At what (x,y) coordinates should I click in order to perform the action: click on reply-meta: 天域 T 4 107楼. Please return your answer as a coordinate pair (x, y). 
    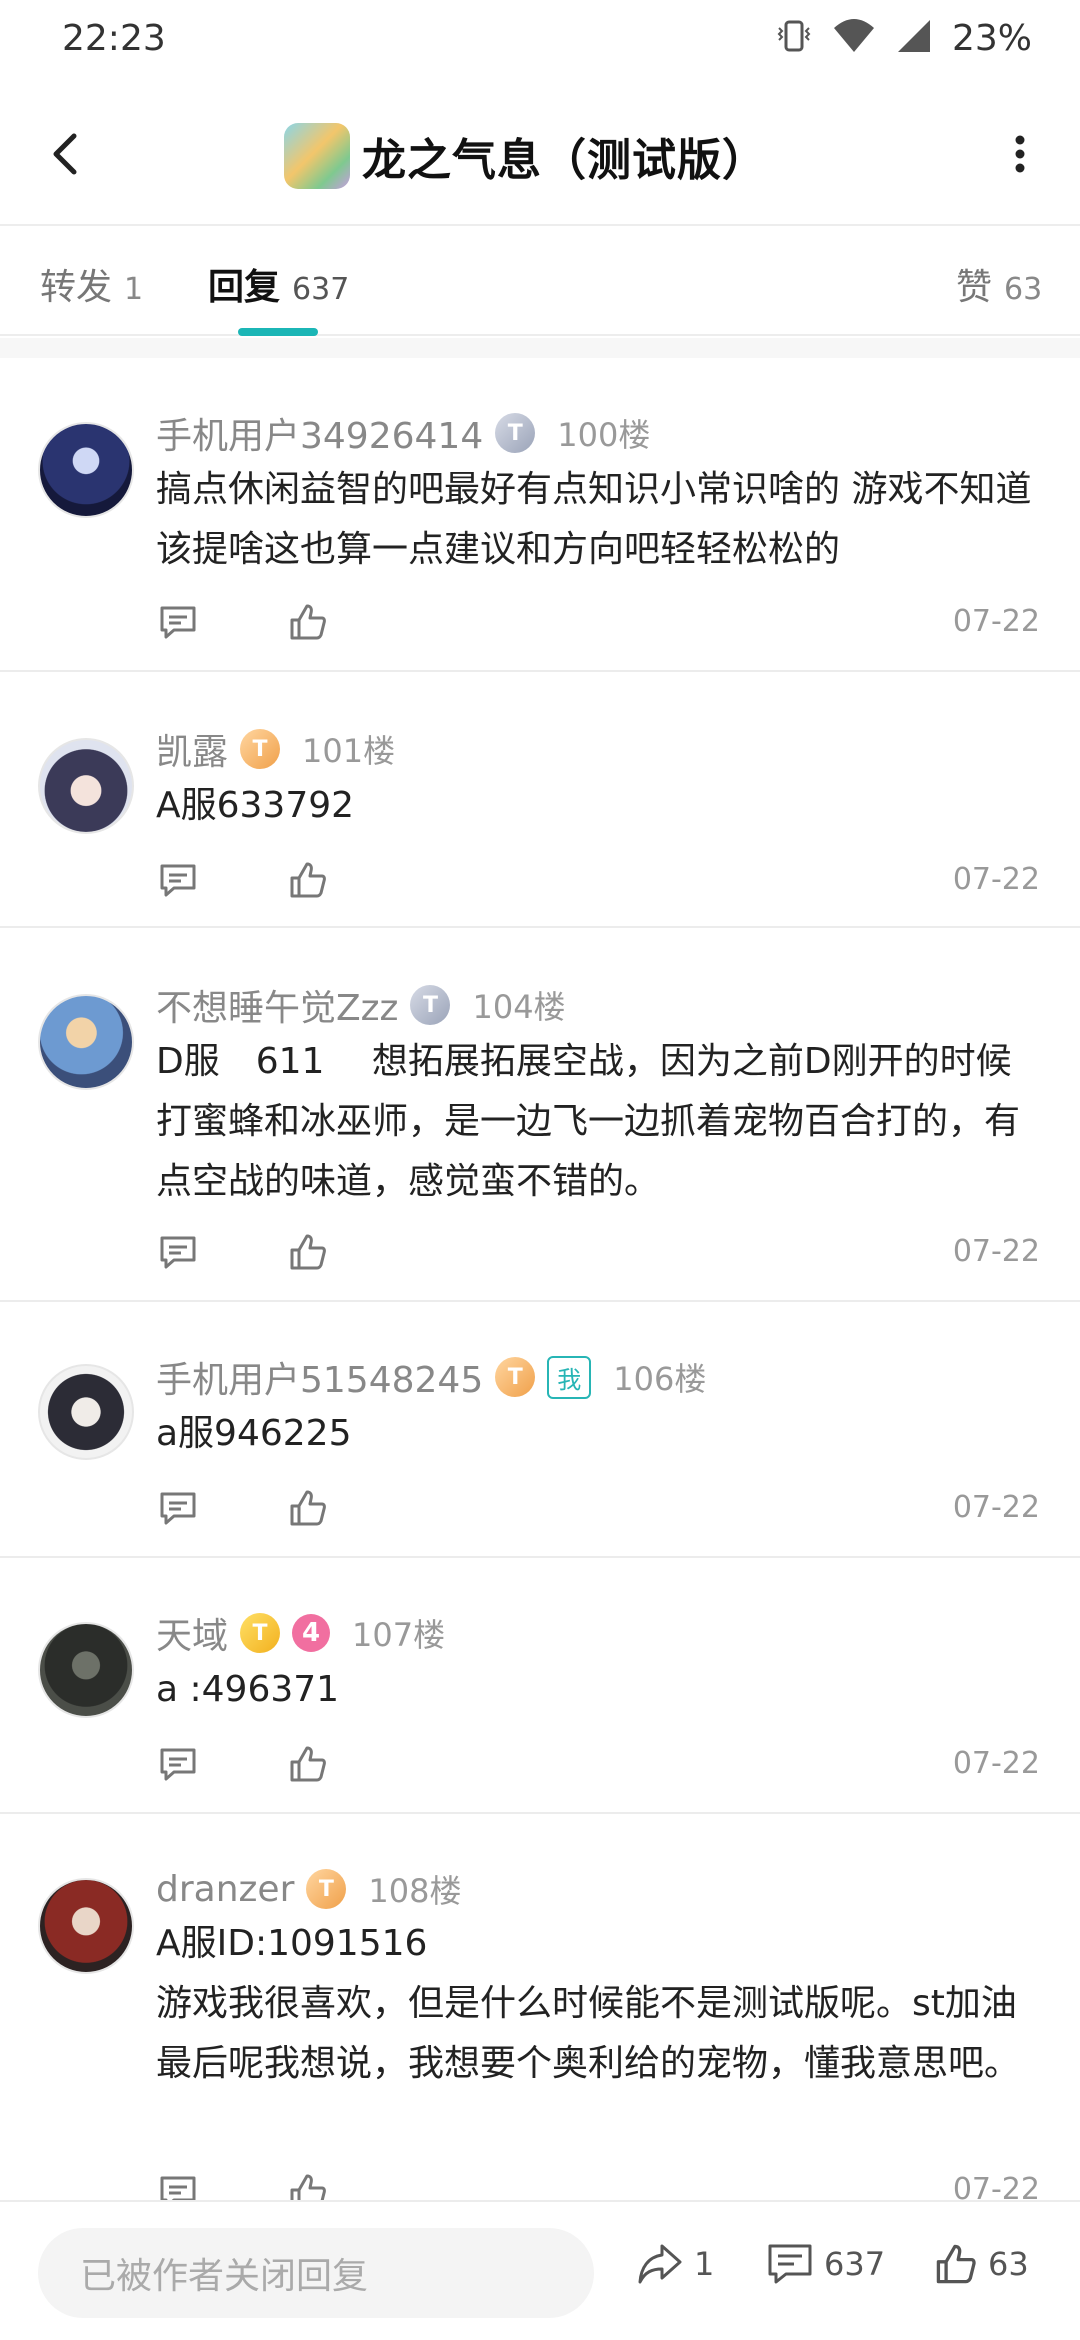
    Looking at the image, I should click on (300, 1633).